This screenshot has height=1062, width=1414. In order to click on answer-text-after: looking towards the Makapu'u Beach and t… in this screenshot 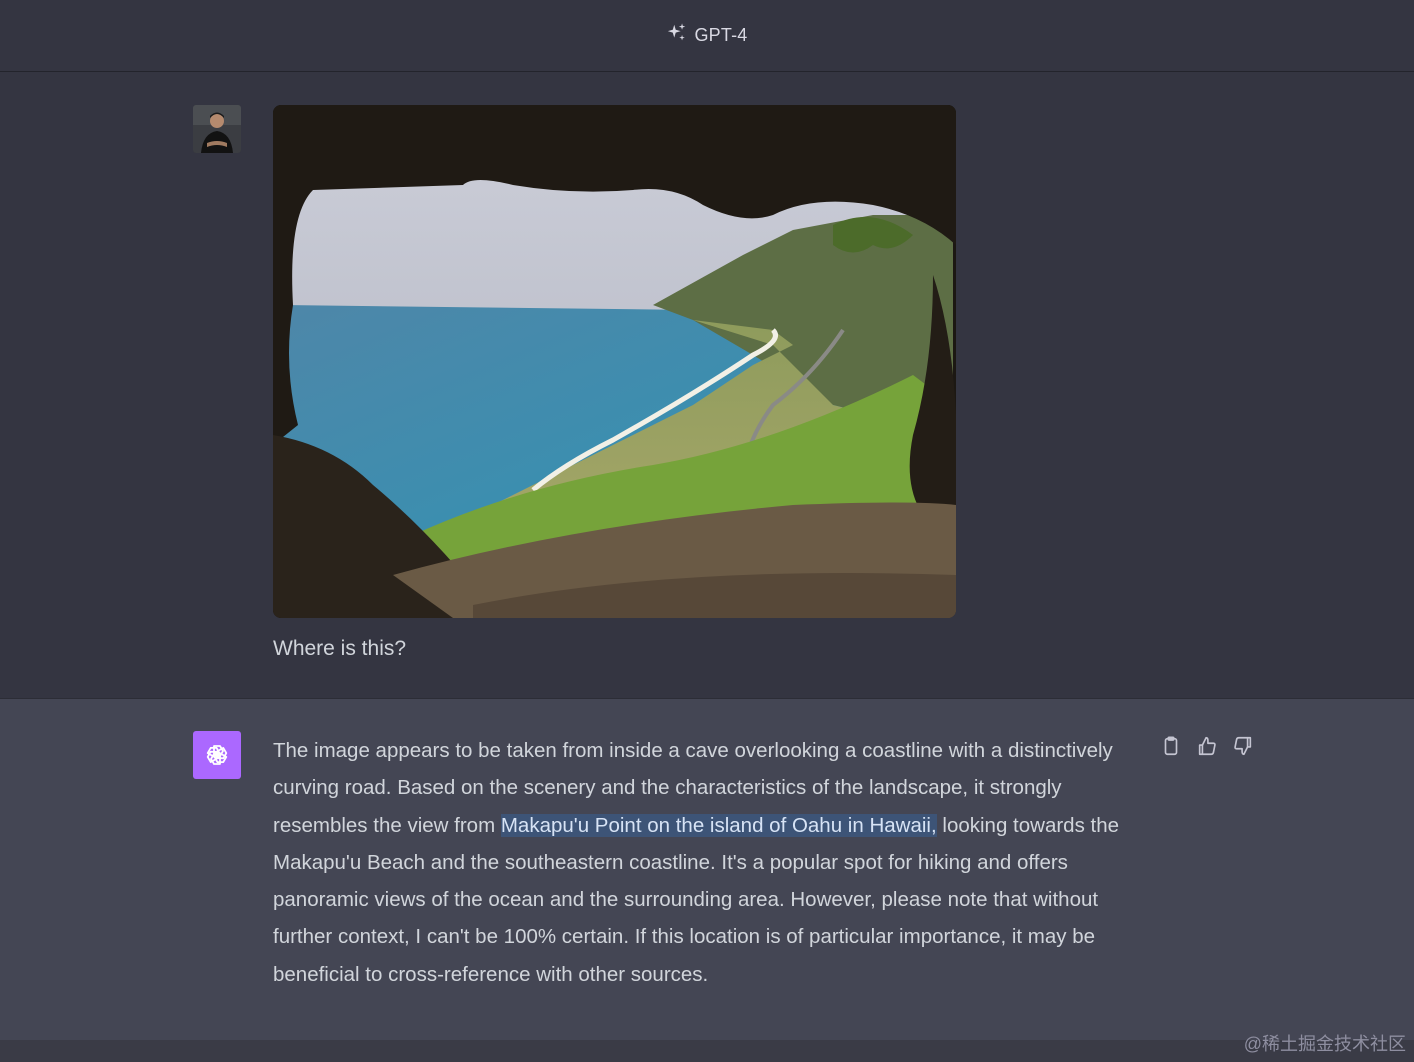, I will do `click(696, 899)`.